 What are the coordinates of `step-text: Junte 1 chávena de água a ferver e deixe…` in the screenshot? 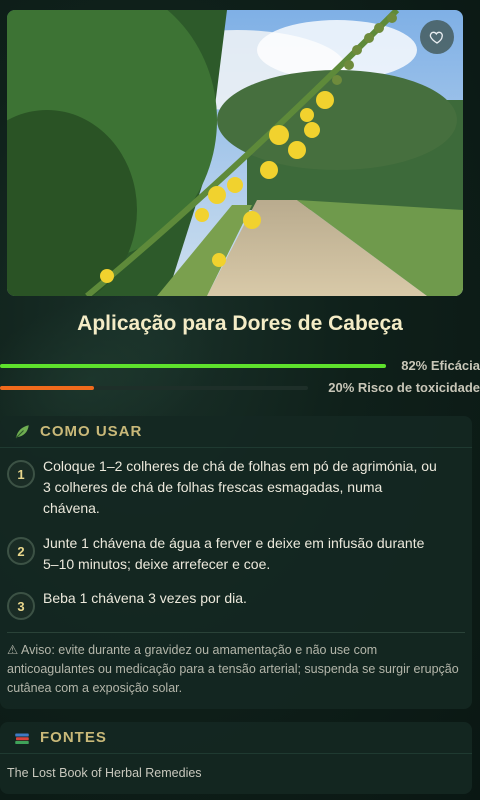 It's located at (234, 553).